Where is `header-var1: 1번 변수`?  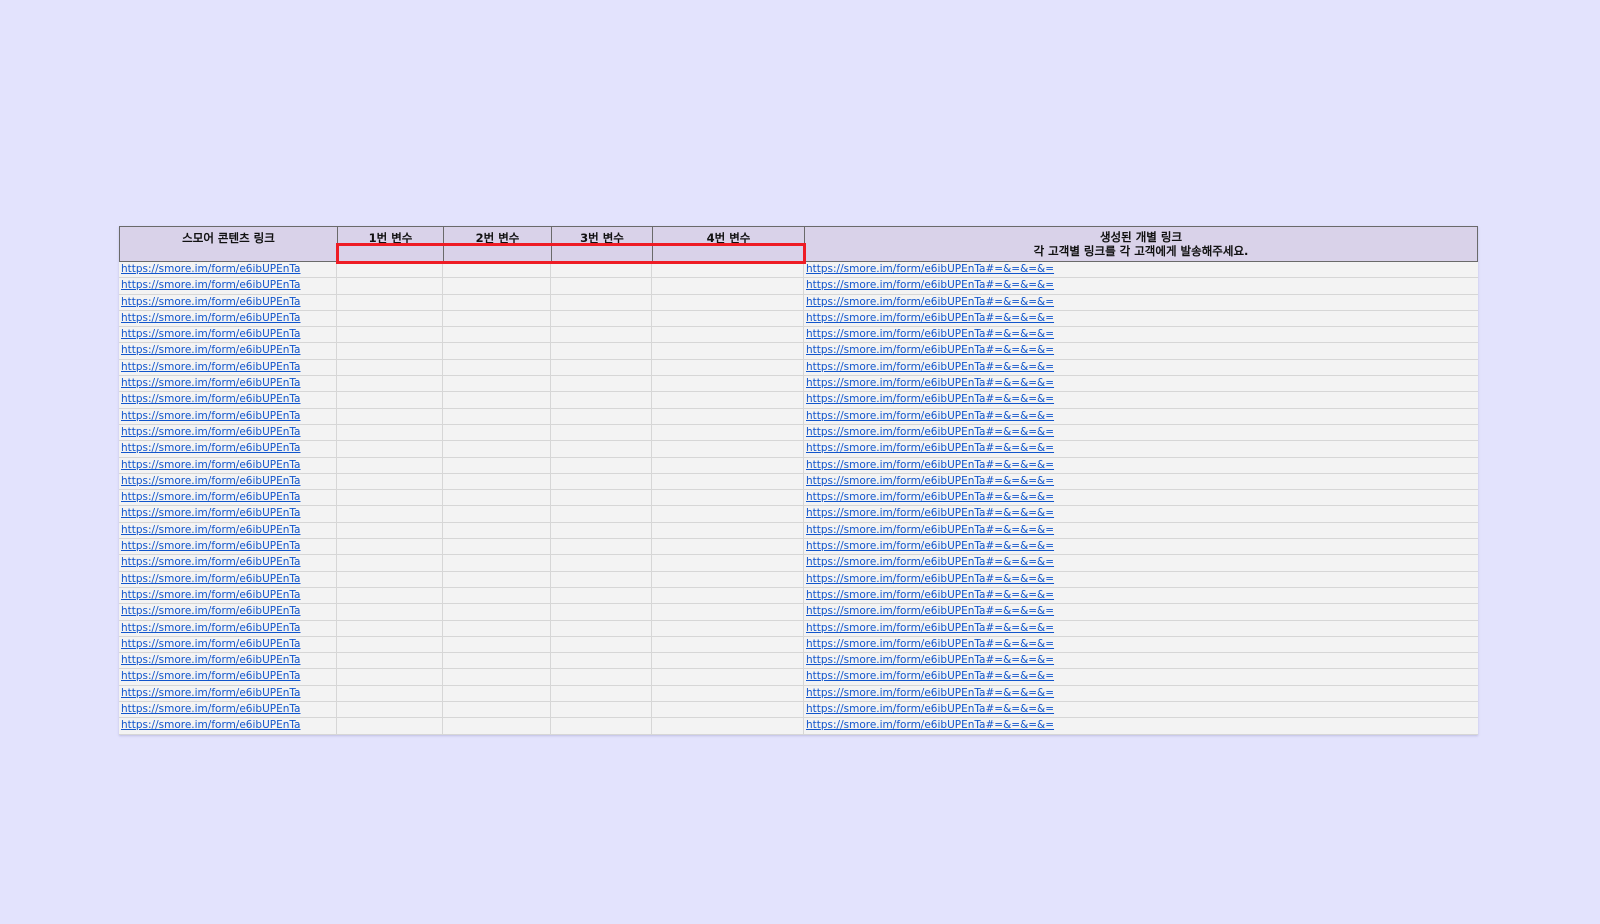
header-var1: 1번 변수 is located at coordinates (391, 244).